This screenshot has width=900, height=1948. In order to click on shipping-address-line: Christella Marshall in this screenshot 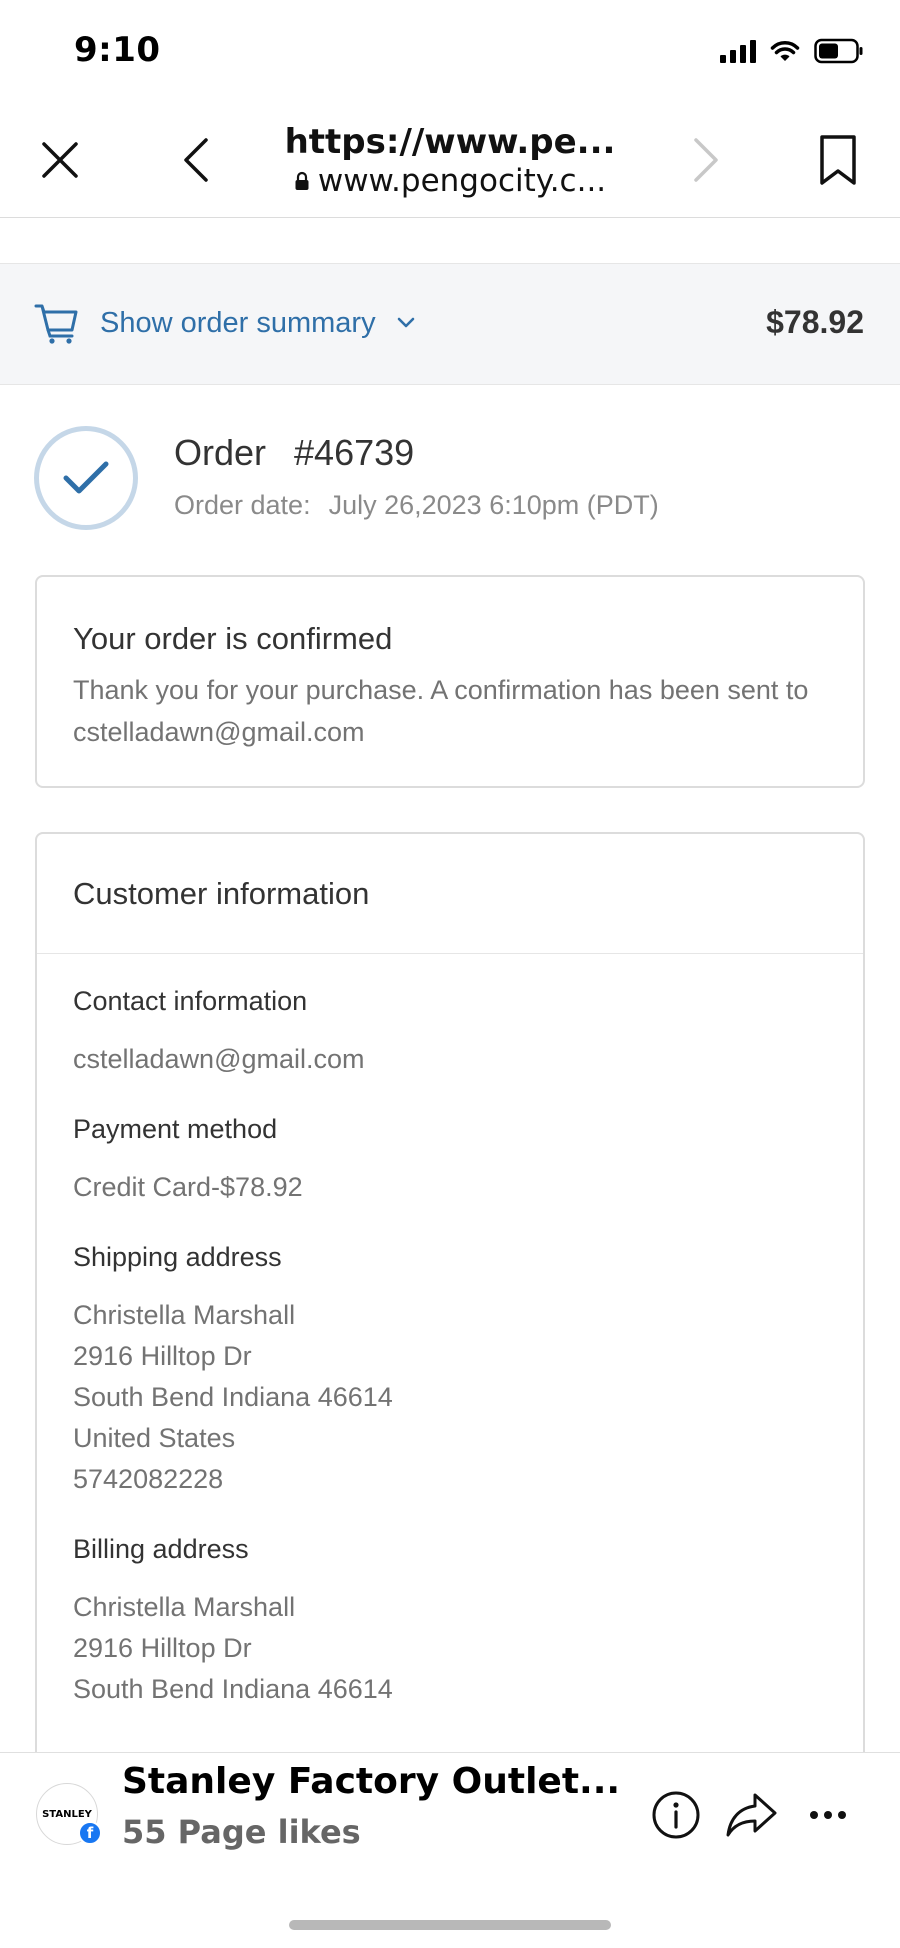, I will do `click(184, 1315)`.